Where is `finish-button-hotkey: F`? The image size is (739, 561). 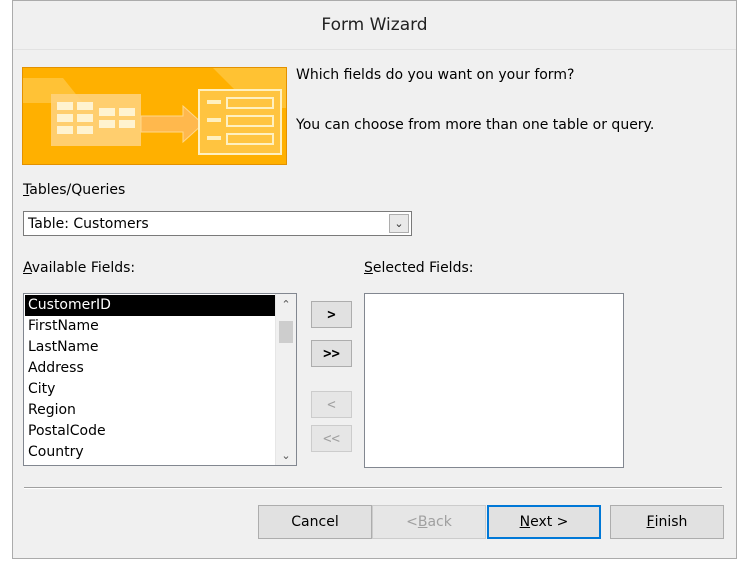
finish-button-hotkey: F is located at coordinates (650, 522).